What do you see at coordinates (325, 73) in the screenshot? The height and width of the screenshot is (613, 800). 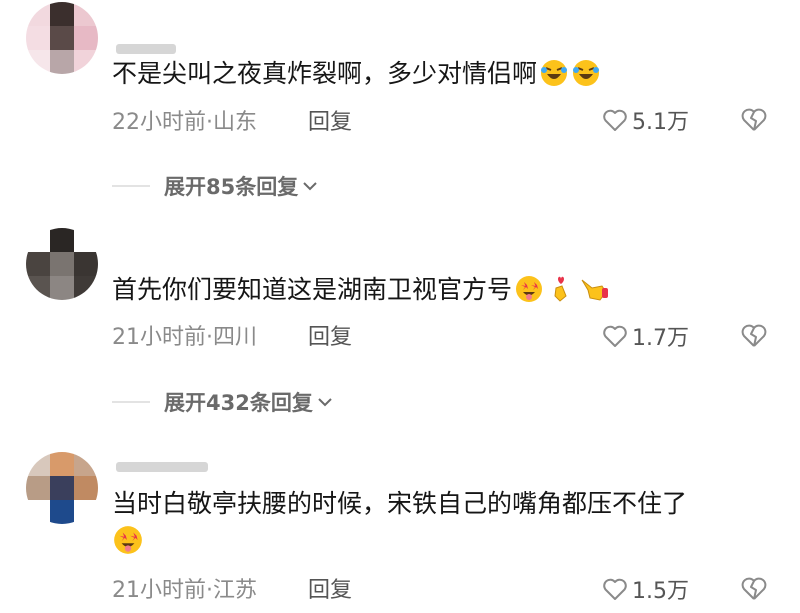 I see `comment-text-content: 不是尖叫之夜真炸裂啊，多少对情侣啊` at bounding box center [325, 73].